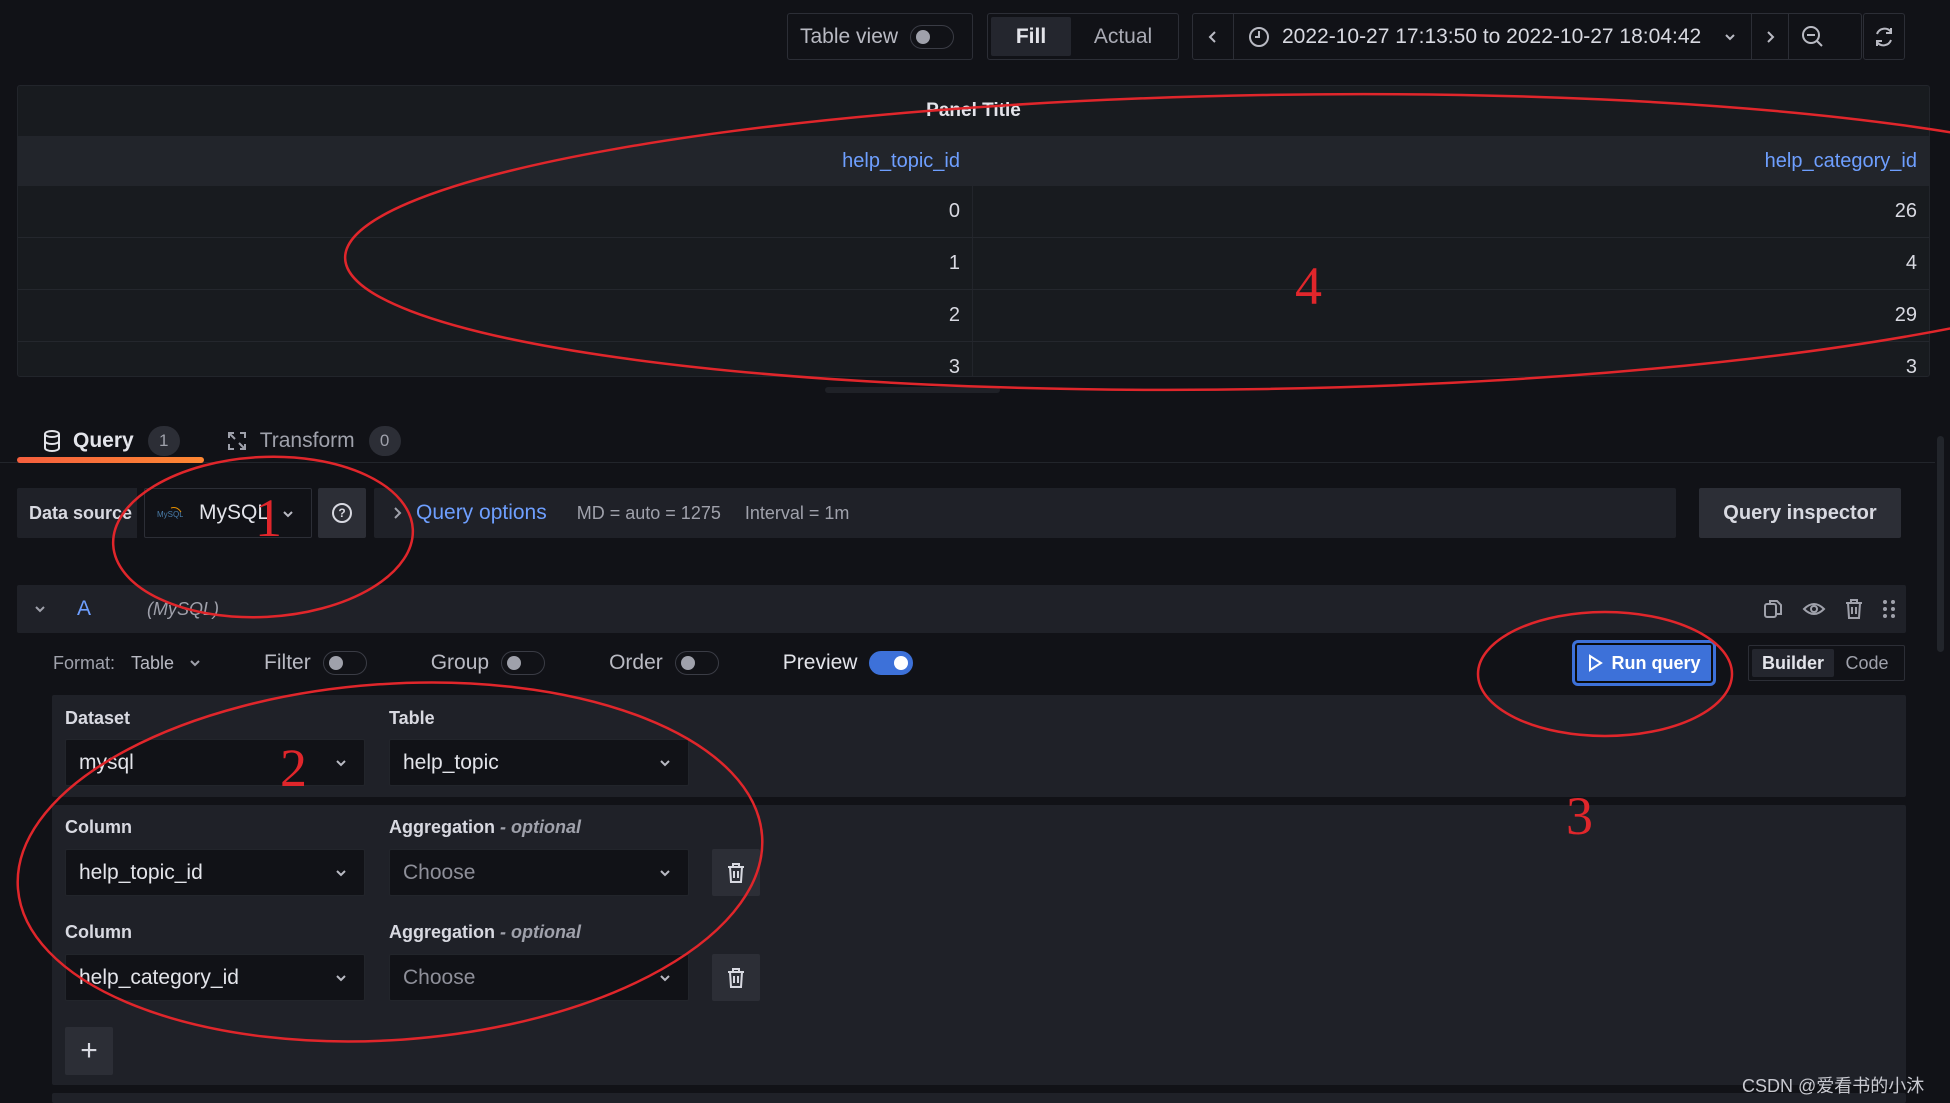 The height and width of the screenshot is (1103, 1950). I want to click on active-tab-indicator, so click(110, 460).